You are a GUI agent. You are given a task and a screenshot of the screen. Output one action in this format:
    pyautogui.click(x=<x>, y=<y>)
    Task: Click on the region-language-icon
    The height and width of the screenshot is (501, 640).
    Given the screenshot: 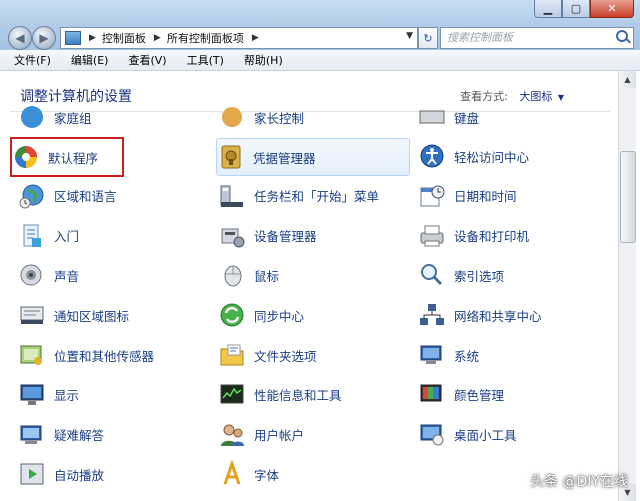 What is the action you would take?
    pyautogui.click(x=32, y=196)
    